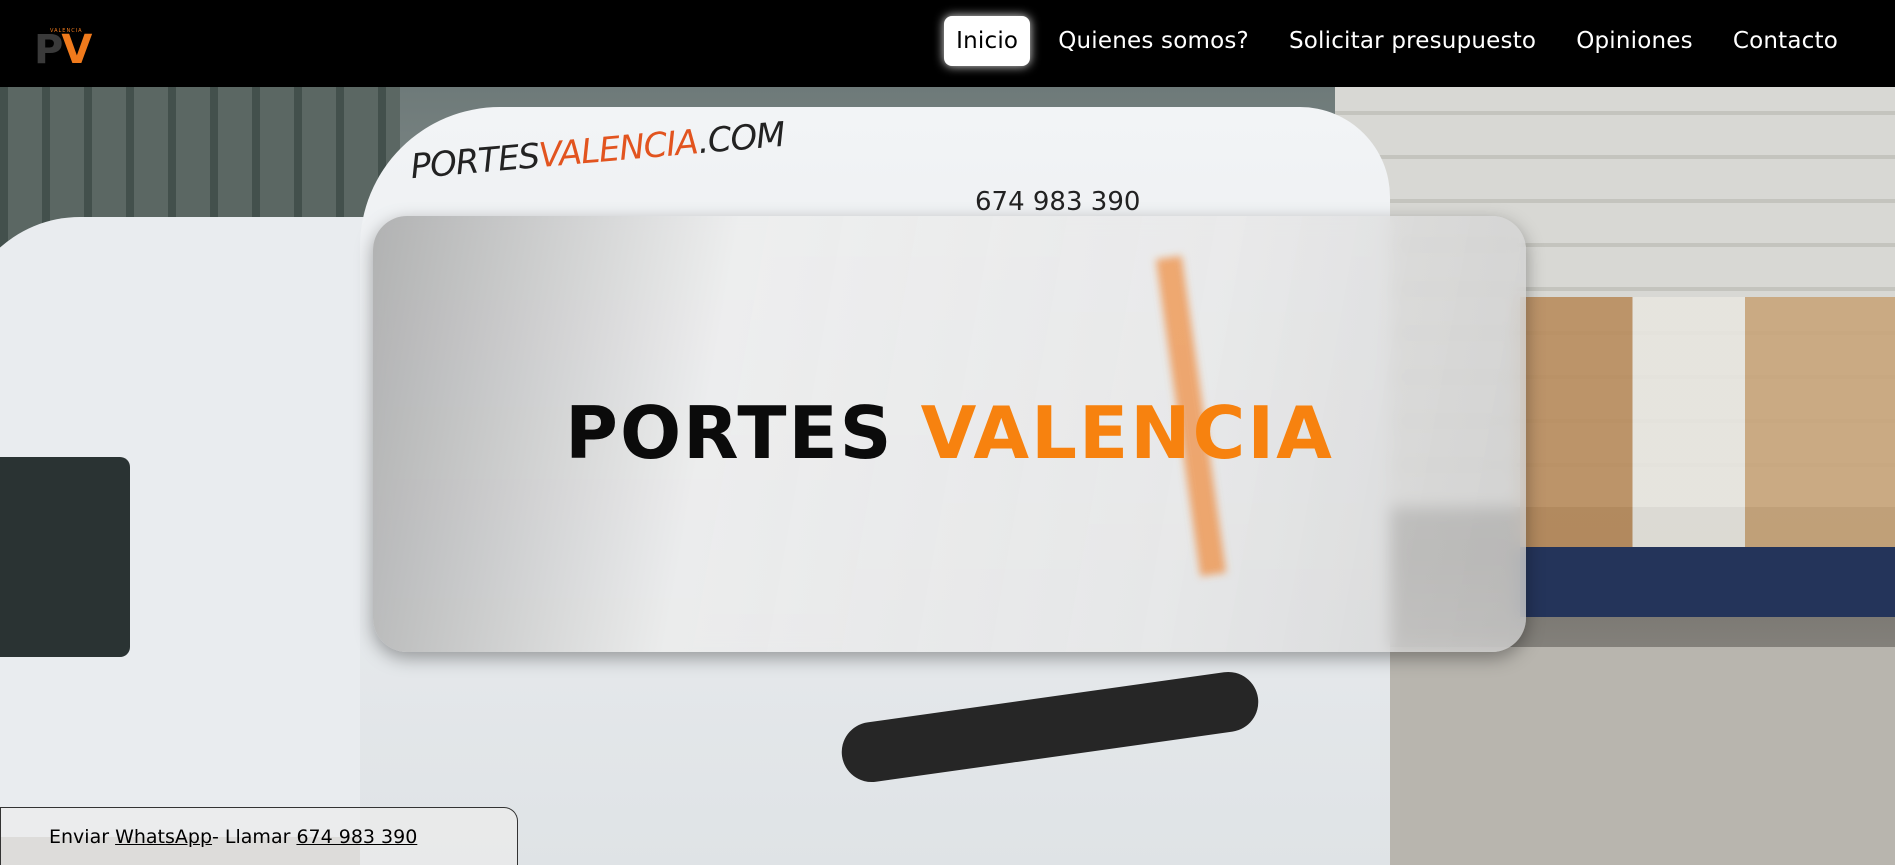 The width and height of the screenshot is (1895, 865). What do you see at coordinates (1127, 433) in the screenshot?
I see `hero-title-valencia: VALENCIA` at bounding box center [1127, 433].